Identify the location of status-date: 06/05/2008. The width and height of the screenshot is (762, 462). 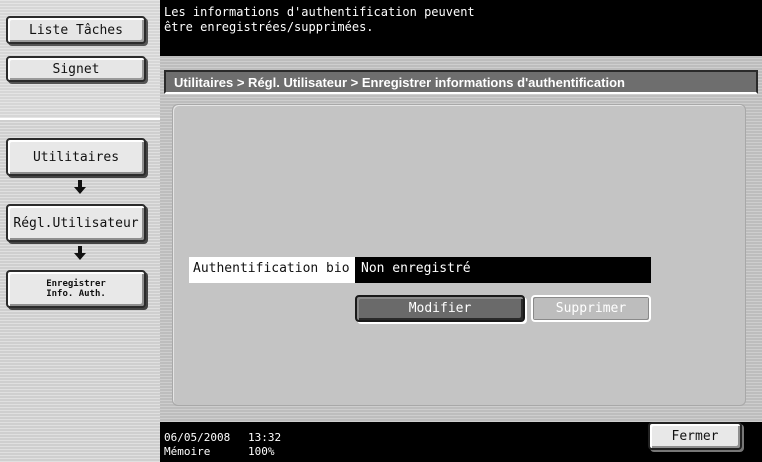
(197, 437).